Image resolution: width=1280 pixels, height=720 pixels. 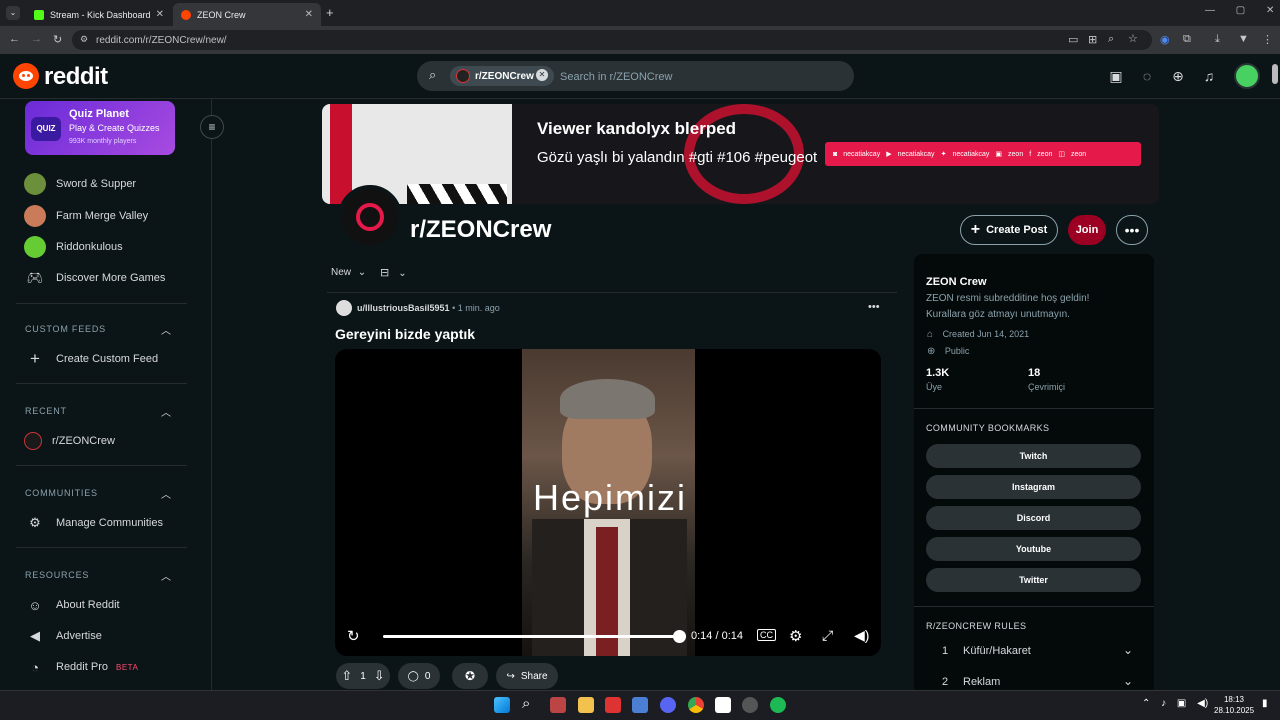 What do you see at coordinates (527, 676) in the screenshot?
I see `share-button: ↪ Share` at bounding box center [527, 676].